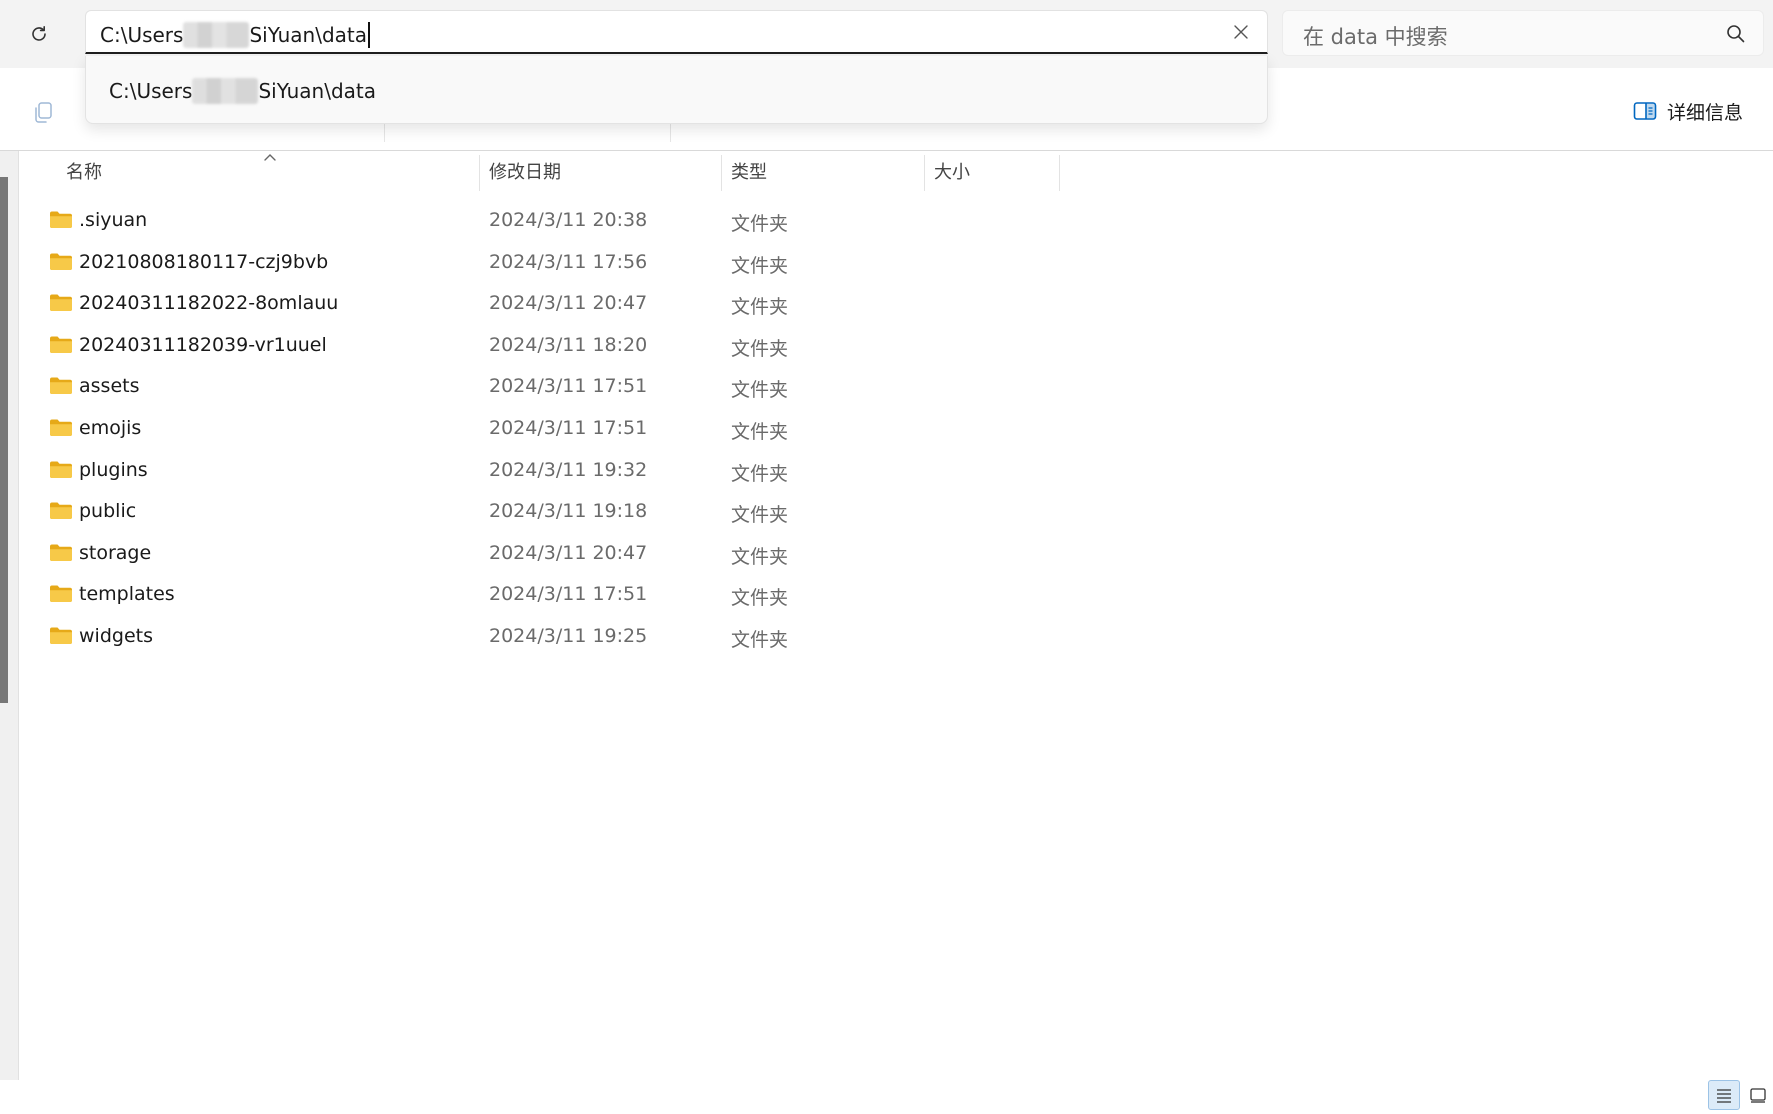 The width and height of the screenshot is (1773, 1114). What do you see at coordinates (896, 345) in the screenshot?
I see `file-row: 20240311182039-vr1uuel 2024/3/11 18:20 文件夹` at bounding box center [896, 345].